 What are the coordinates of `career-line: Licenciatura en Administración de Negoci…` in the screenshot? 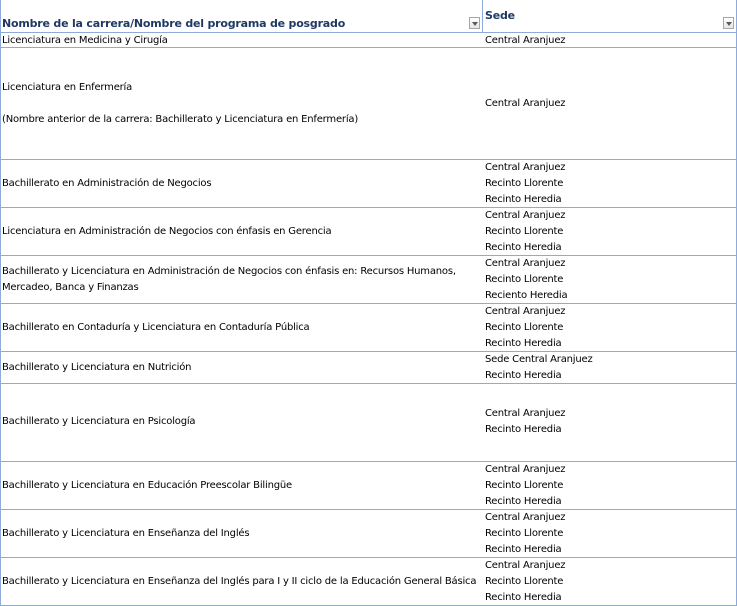 It's located at (167, 231).